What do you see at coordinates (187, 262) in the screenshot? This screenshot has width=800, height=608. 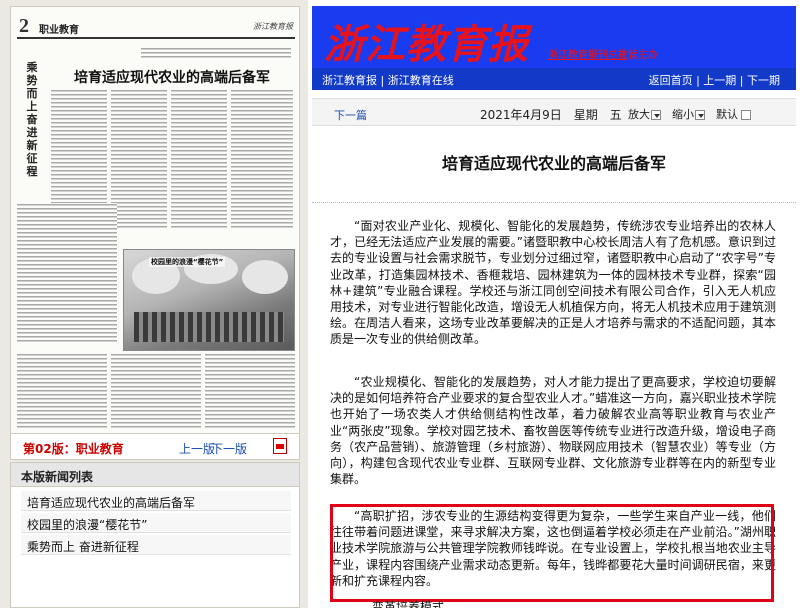 I see `thumbnail-caption: 校园里的浪漫“樱花节”` at bounding box center [187, 262].